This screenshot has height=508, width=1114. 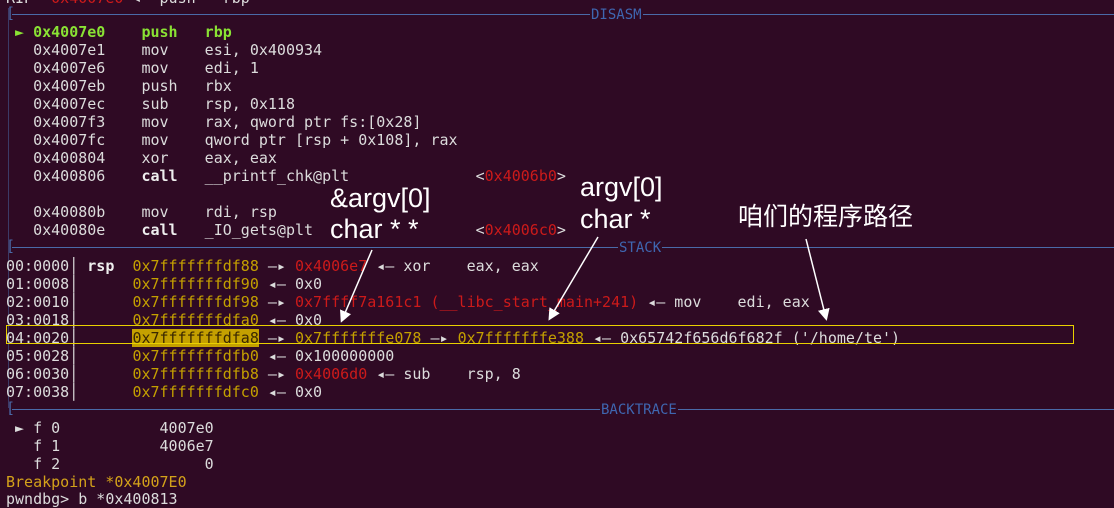 What do you see at coordinates (573, 278) in the screenshot?
I see `arrow-argv0` at bounding box center [573, 278].